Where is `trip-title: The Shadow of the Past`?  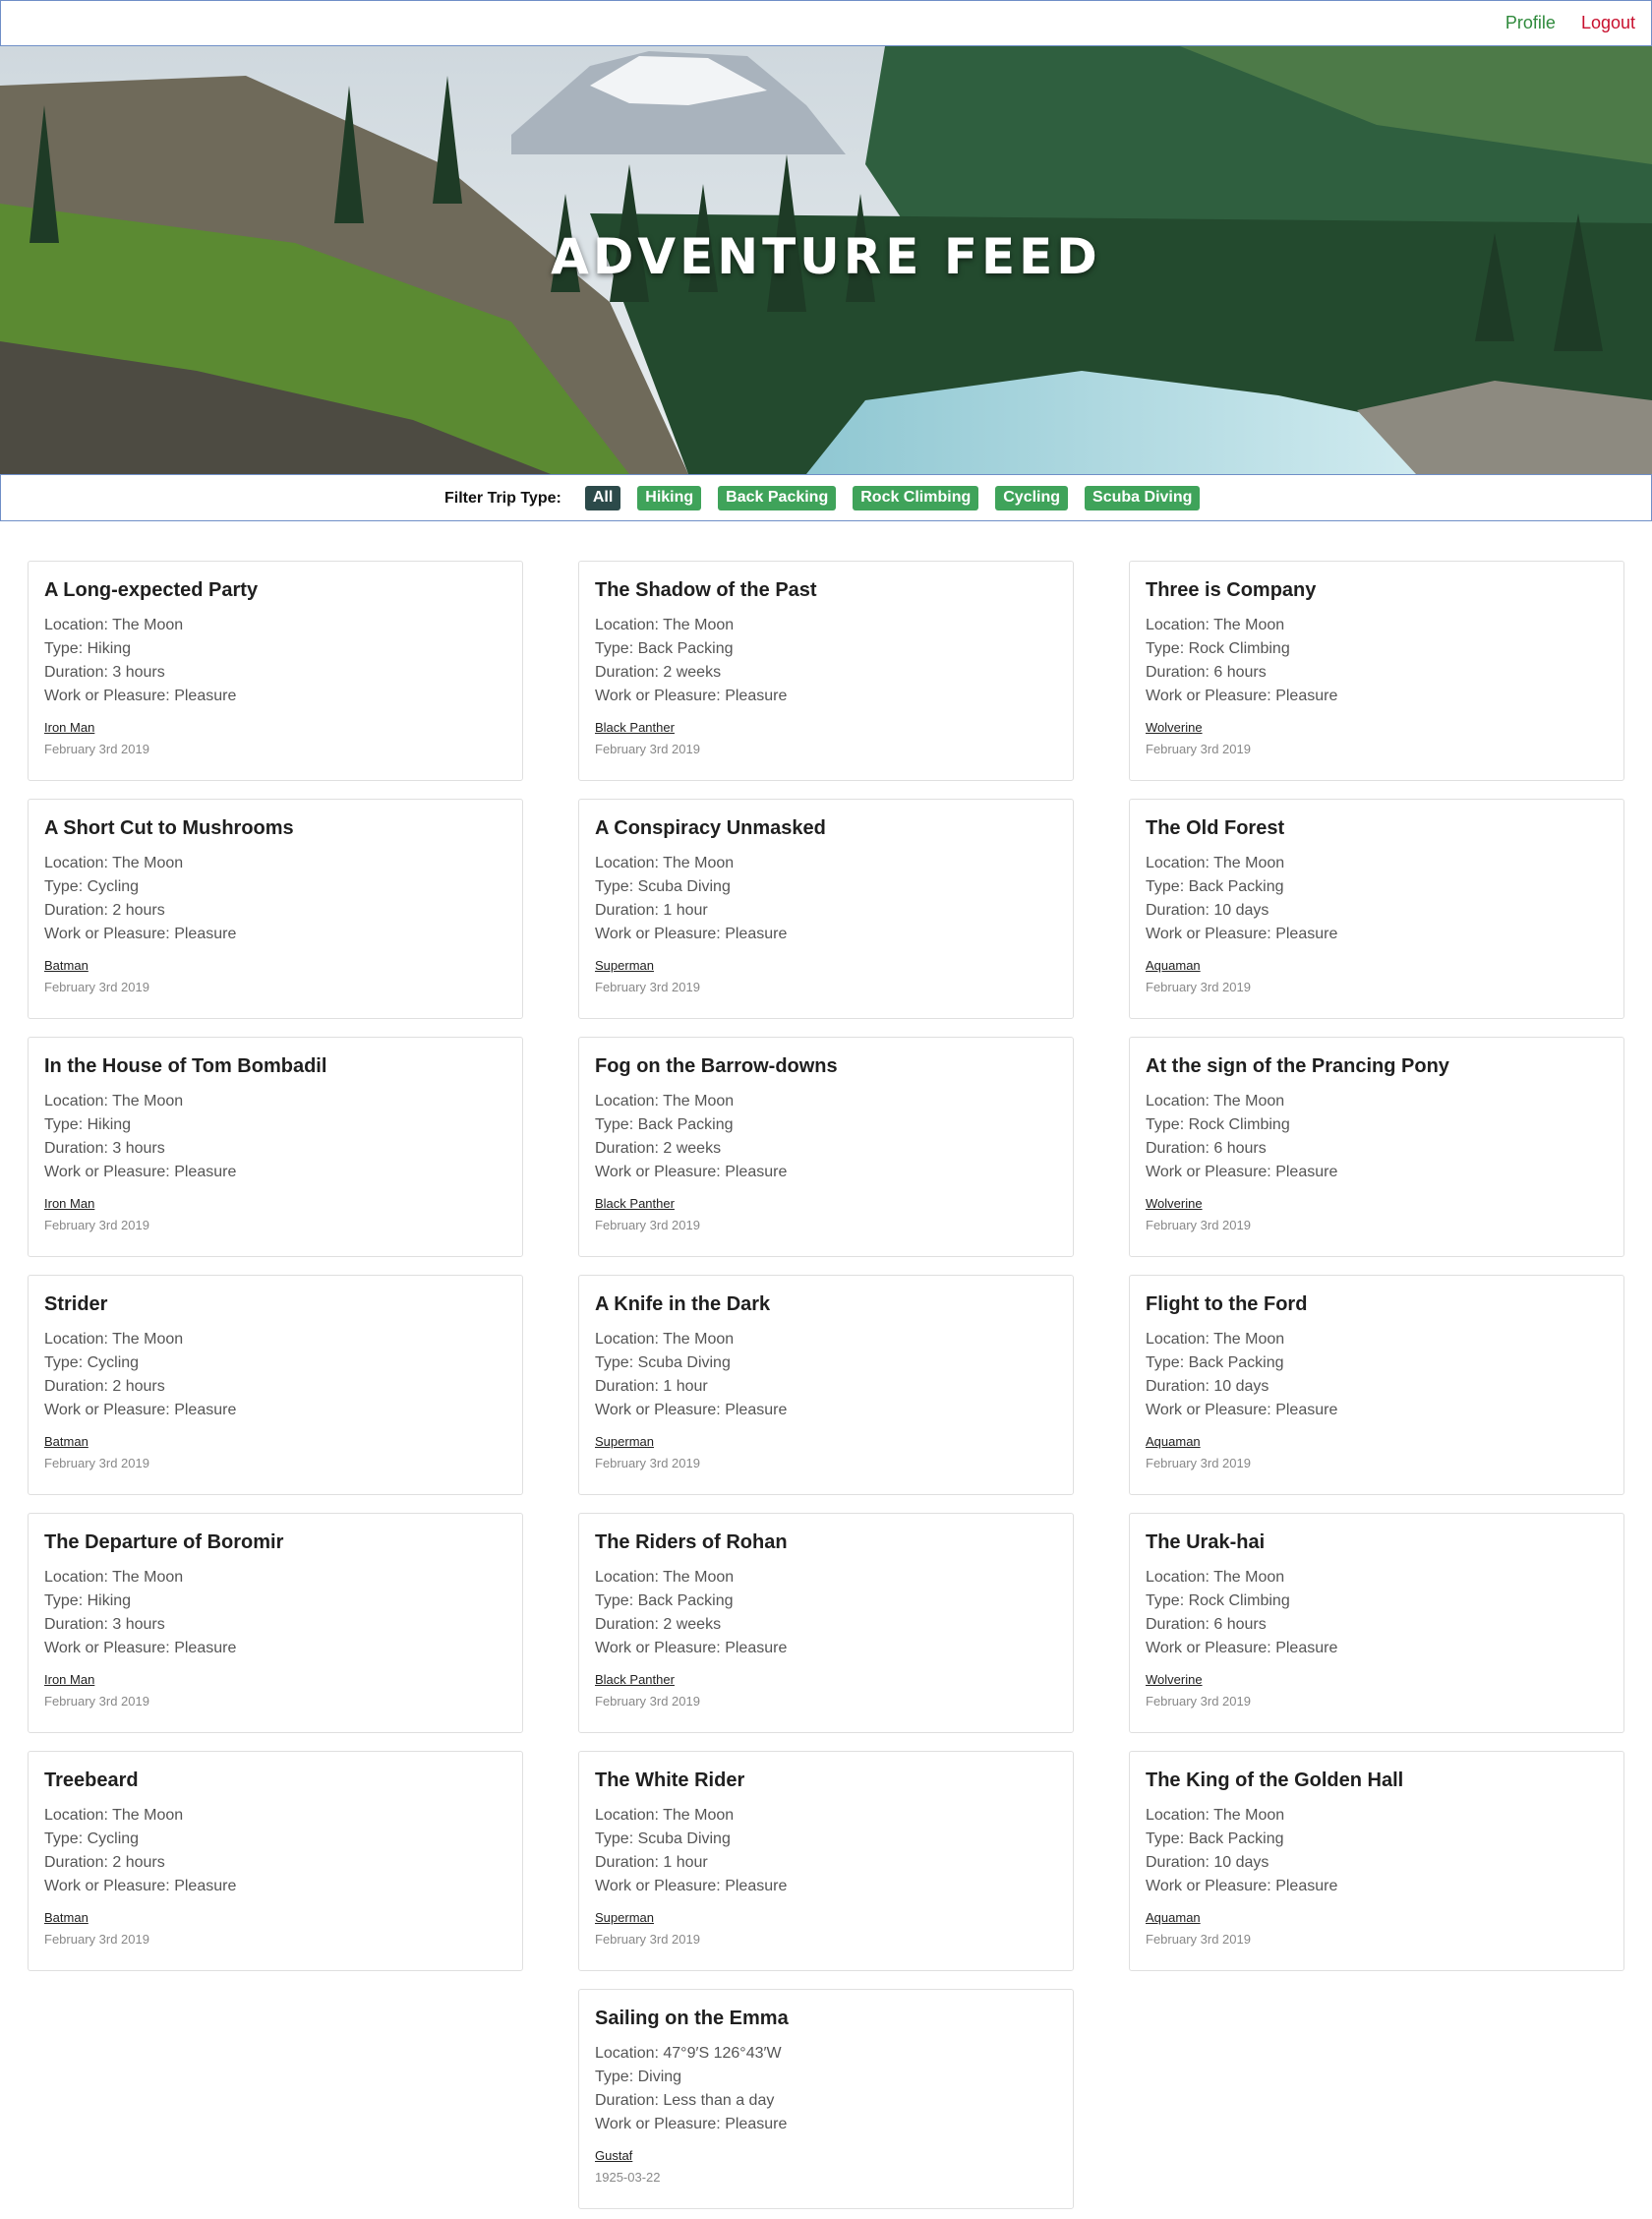 trip-title: The Shadow of the Past is located at coordinates (706, 590).